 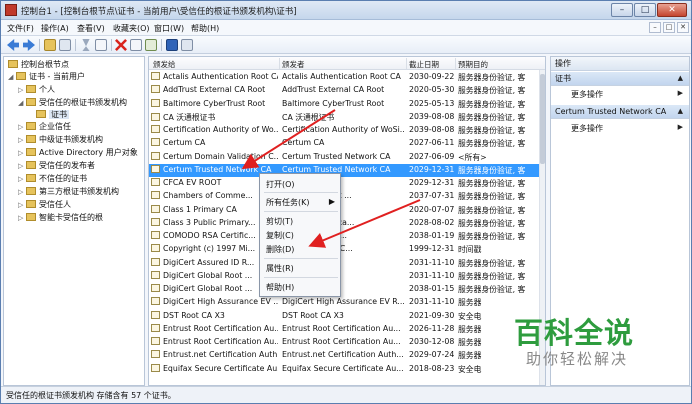 What do you see at coordinates (52, 115) in the screenshot?
I see `tree-item-certificates: 证书` at bounding box center [52, 115].